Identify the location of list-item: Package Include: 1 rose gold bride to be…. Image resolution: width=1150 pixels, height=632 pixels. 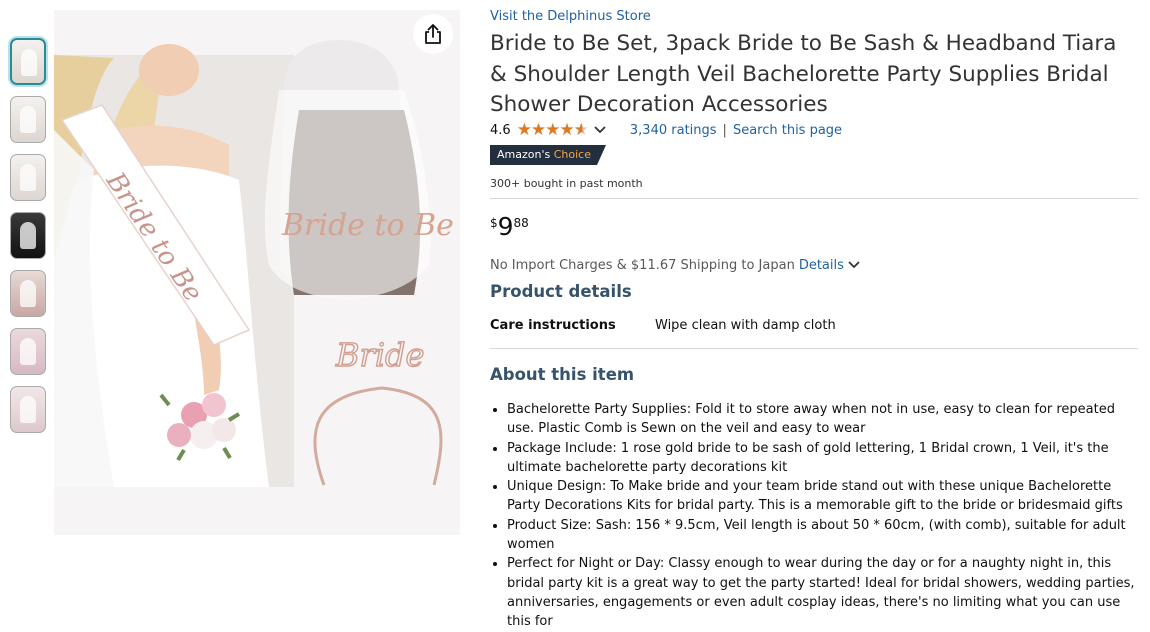
(823, 458).